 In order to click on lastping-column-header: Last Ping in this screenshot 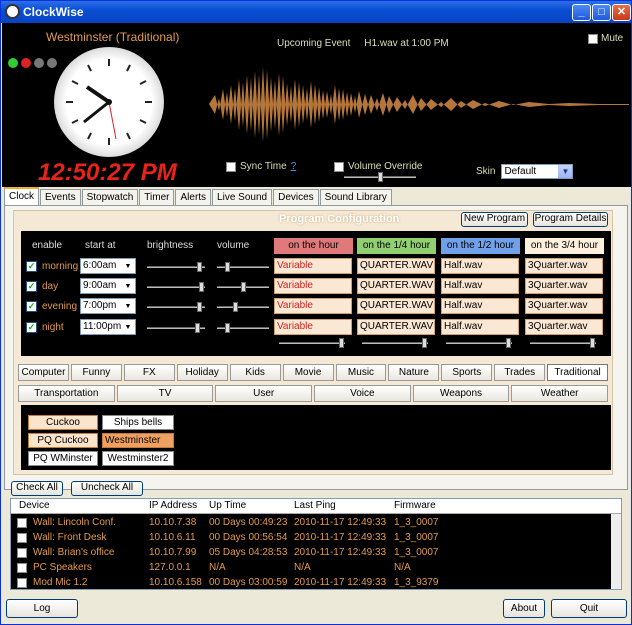, I will do `click(315, 505)`.